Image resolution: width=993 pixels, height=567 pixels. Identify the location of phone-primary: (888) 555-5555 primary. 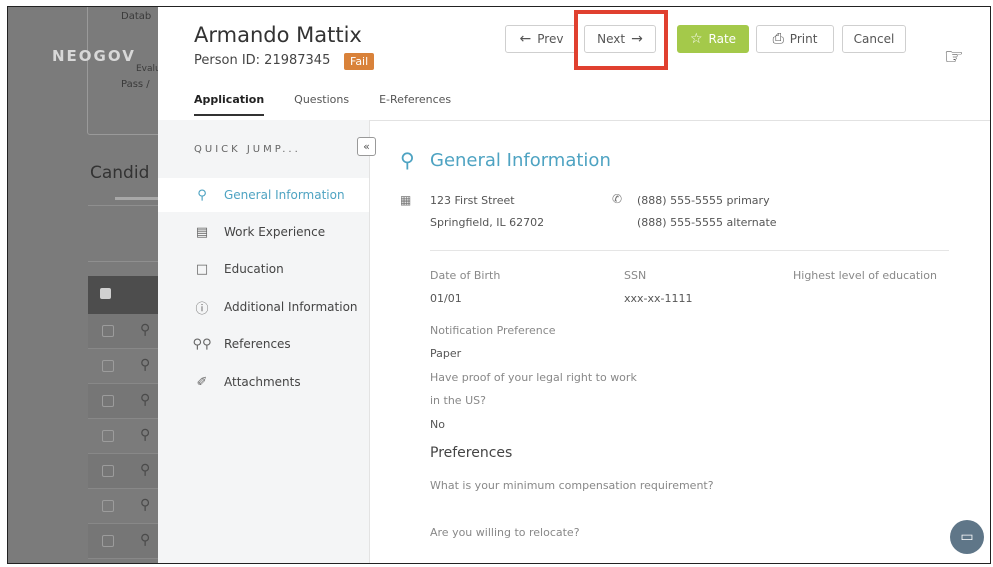
(703, 200).